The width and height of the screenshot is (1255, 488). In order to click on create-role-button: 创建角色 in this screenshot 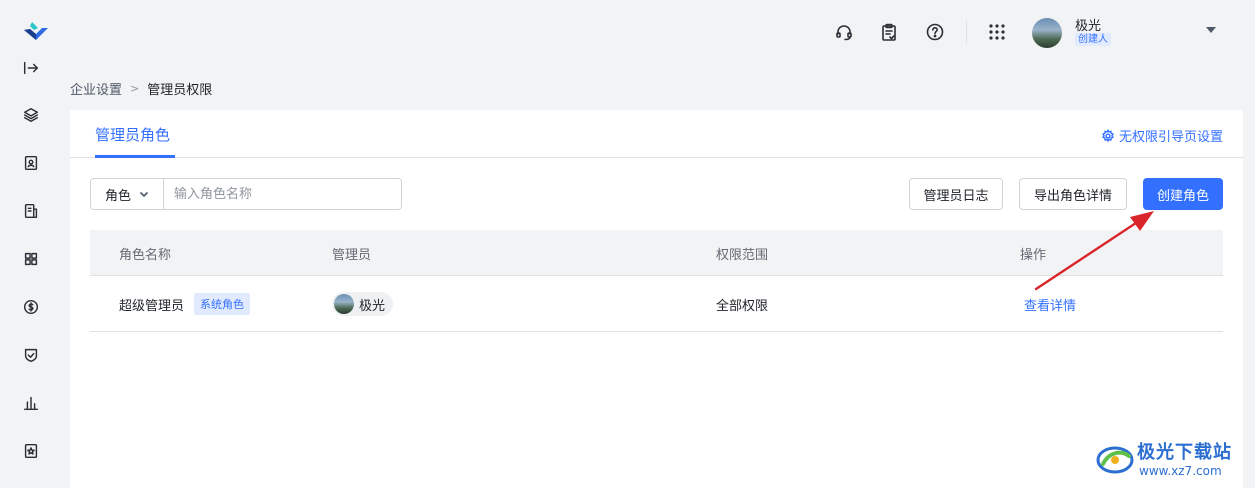, I will do `click(1183, 194)`.